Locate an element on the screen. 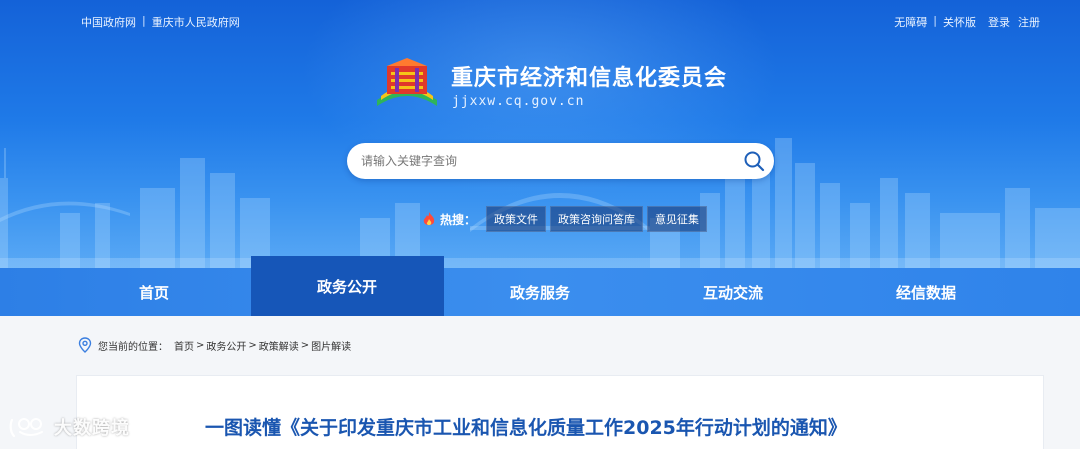 The width and height of the screenshot is (1080, 449). hot-search-label: 热搜： is located at coordinates (458, 219).